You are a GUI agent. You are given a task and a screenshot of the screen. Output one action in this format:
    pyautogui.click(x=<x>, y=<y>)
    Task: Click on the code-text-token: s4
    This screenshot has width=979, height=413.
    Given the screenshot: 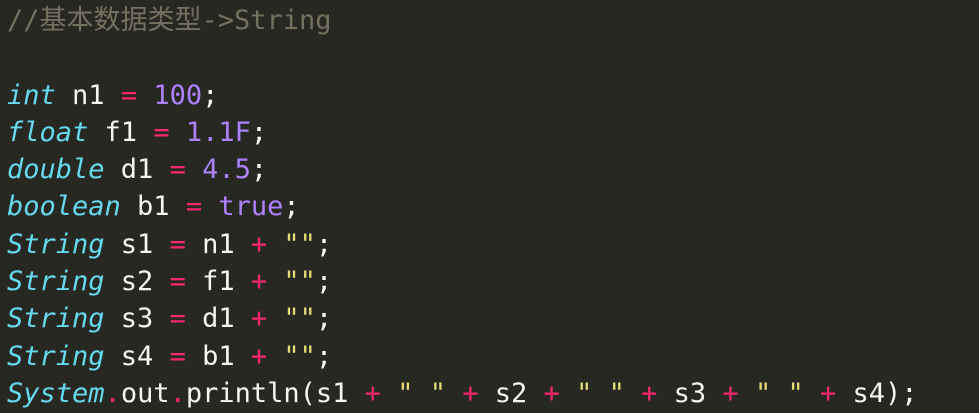 What is the action you would take?
    pyautogui.click(x=137, y=356)
    